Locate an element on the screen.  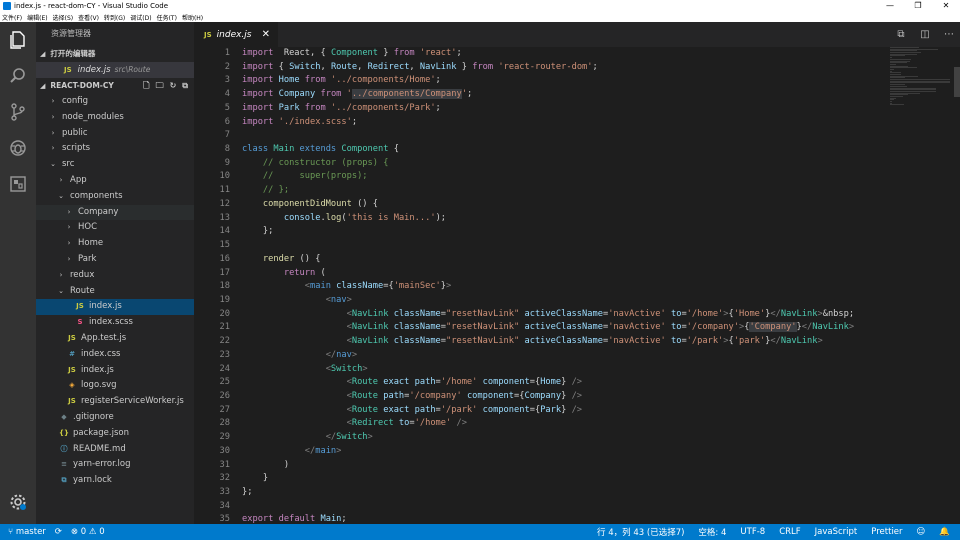
feedback-smiley-icon: ☺ is located at coordinates (921, 532).